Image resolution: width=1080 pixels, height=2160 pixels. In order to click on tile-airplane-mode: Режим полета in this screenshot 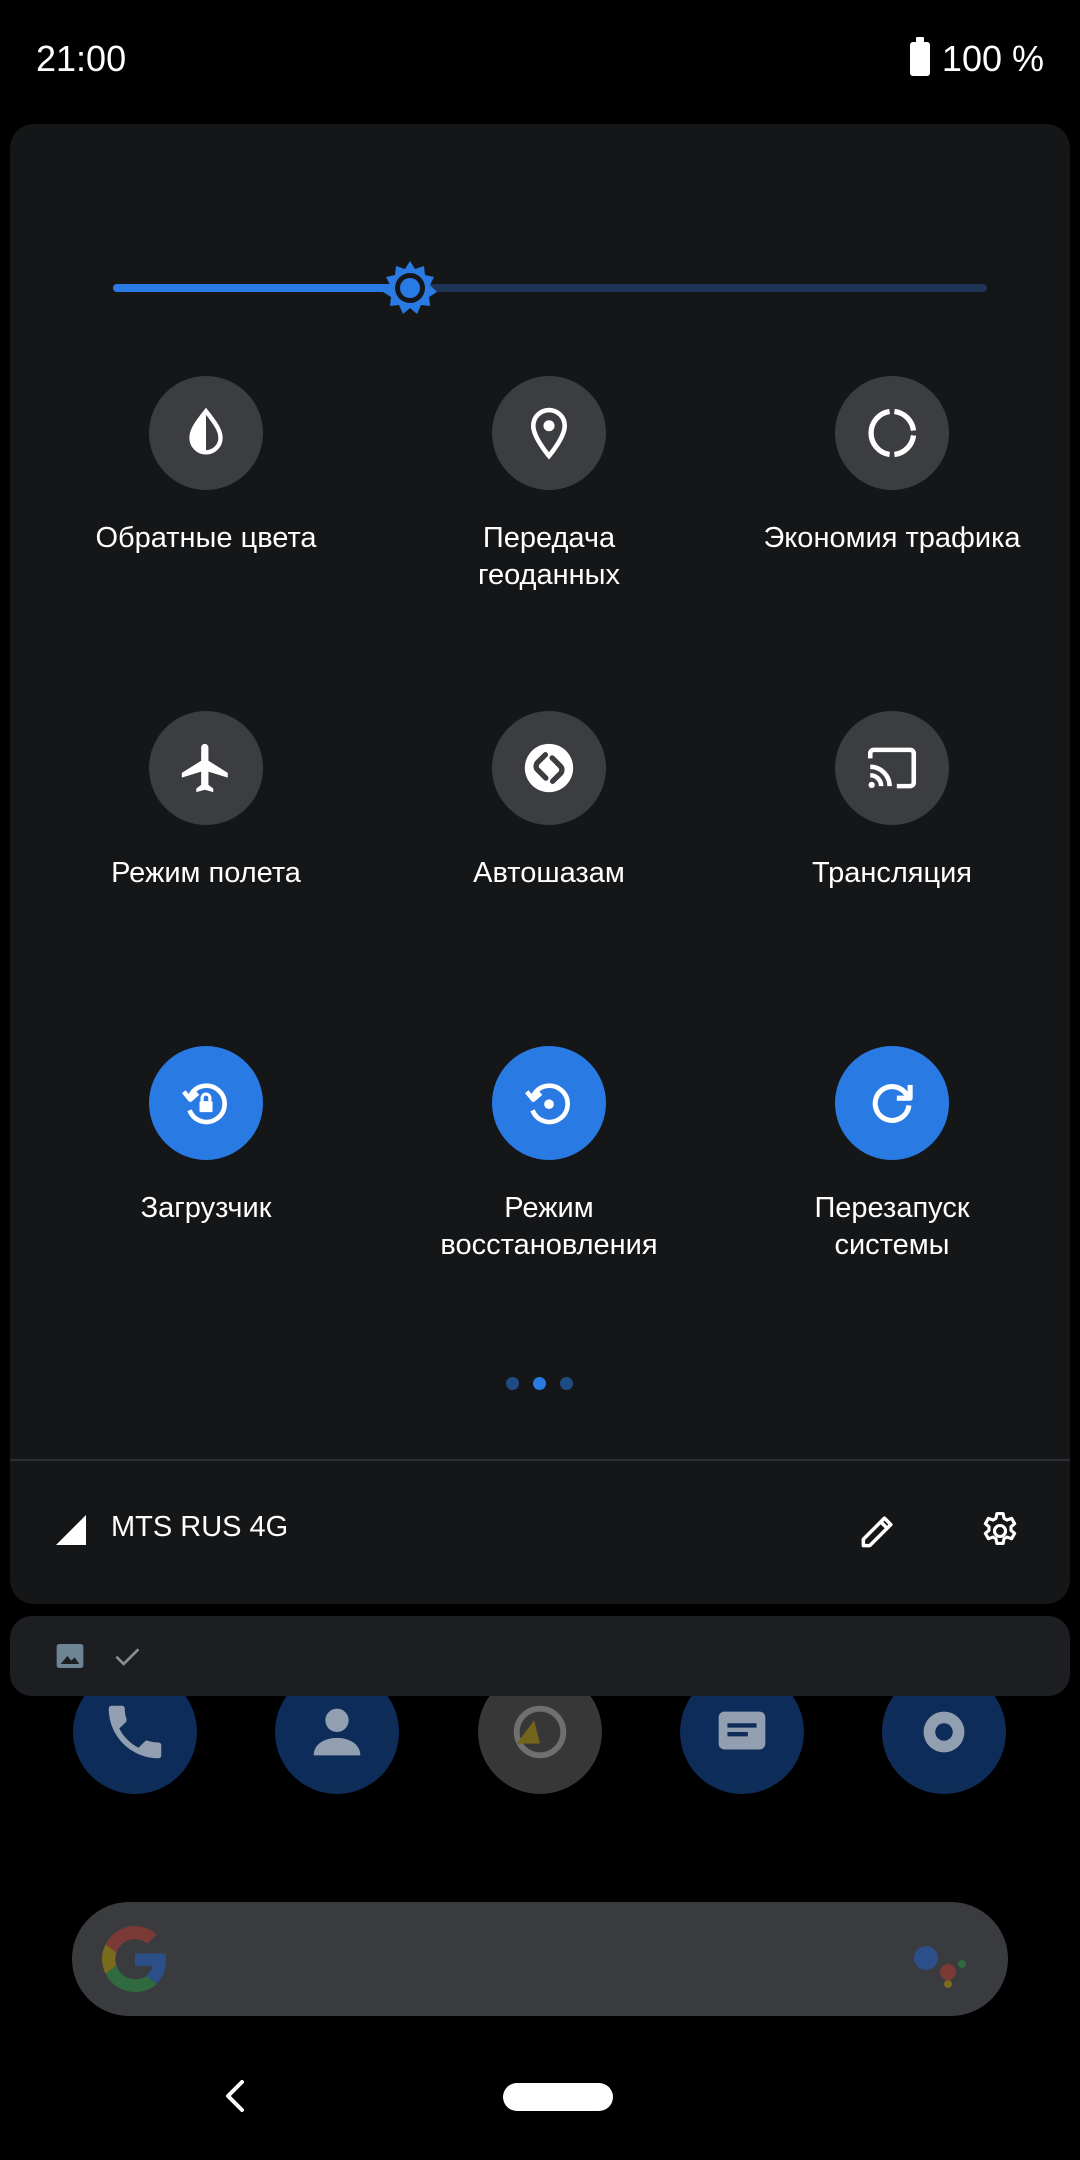, I will do `click(206, 801)`.